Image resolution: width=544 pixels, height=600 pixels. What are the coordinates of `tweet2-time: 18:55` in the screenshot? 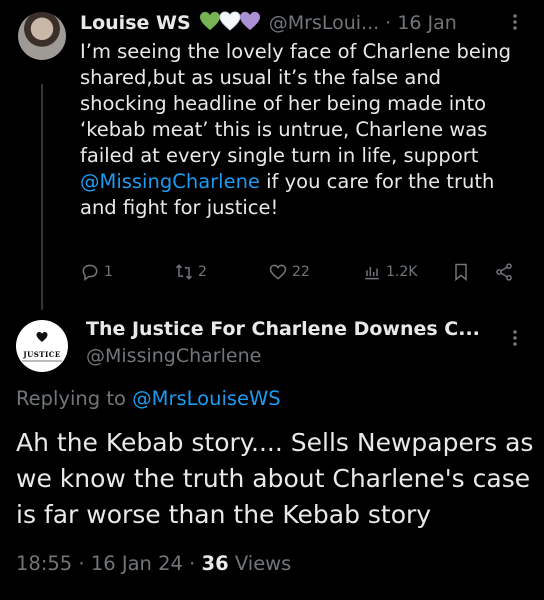 It's located at (44, 563).